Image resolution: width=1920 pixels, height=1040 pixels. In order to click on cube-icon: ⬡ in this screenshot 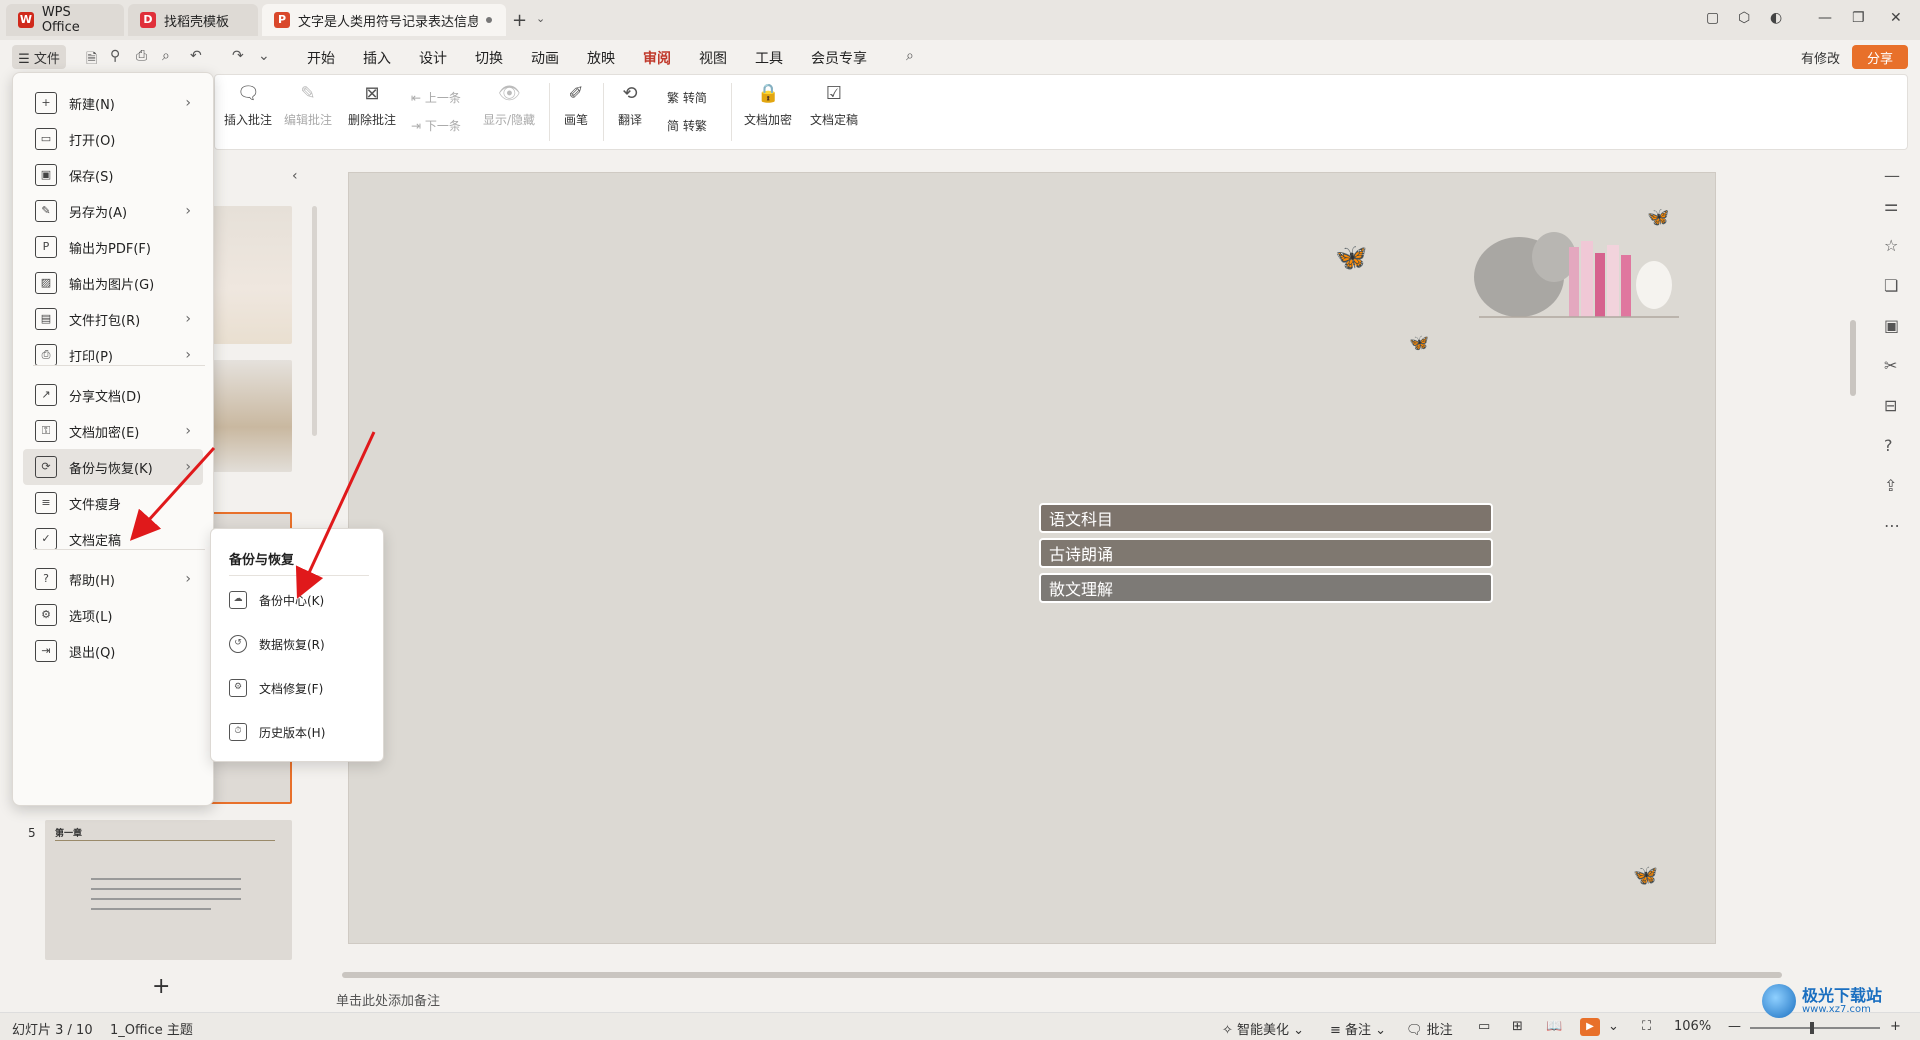, I will do `click(1744, 18)`.